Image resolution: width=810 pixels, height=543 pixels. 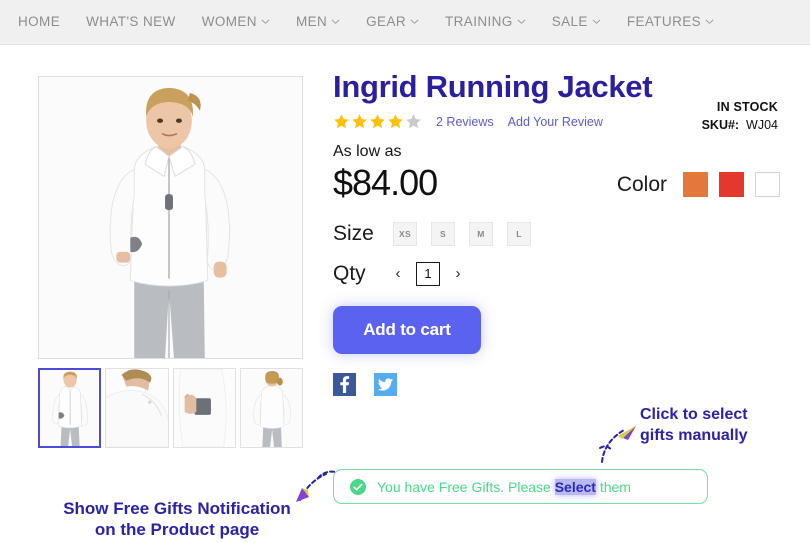 I want to click on nav-item-whats-new: WHAT'S NEW, so click(x=131, y=22).